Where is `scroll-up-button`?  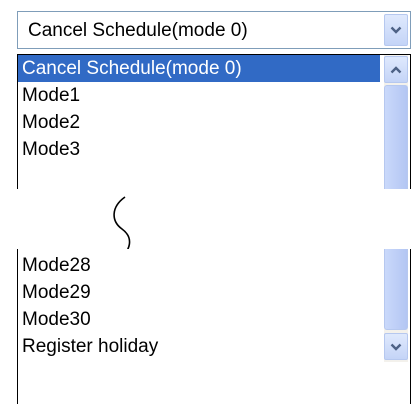 scroll-up-button is located at coordinates (396, 69).